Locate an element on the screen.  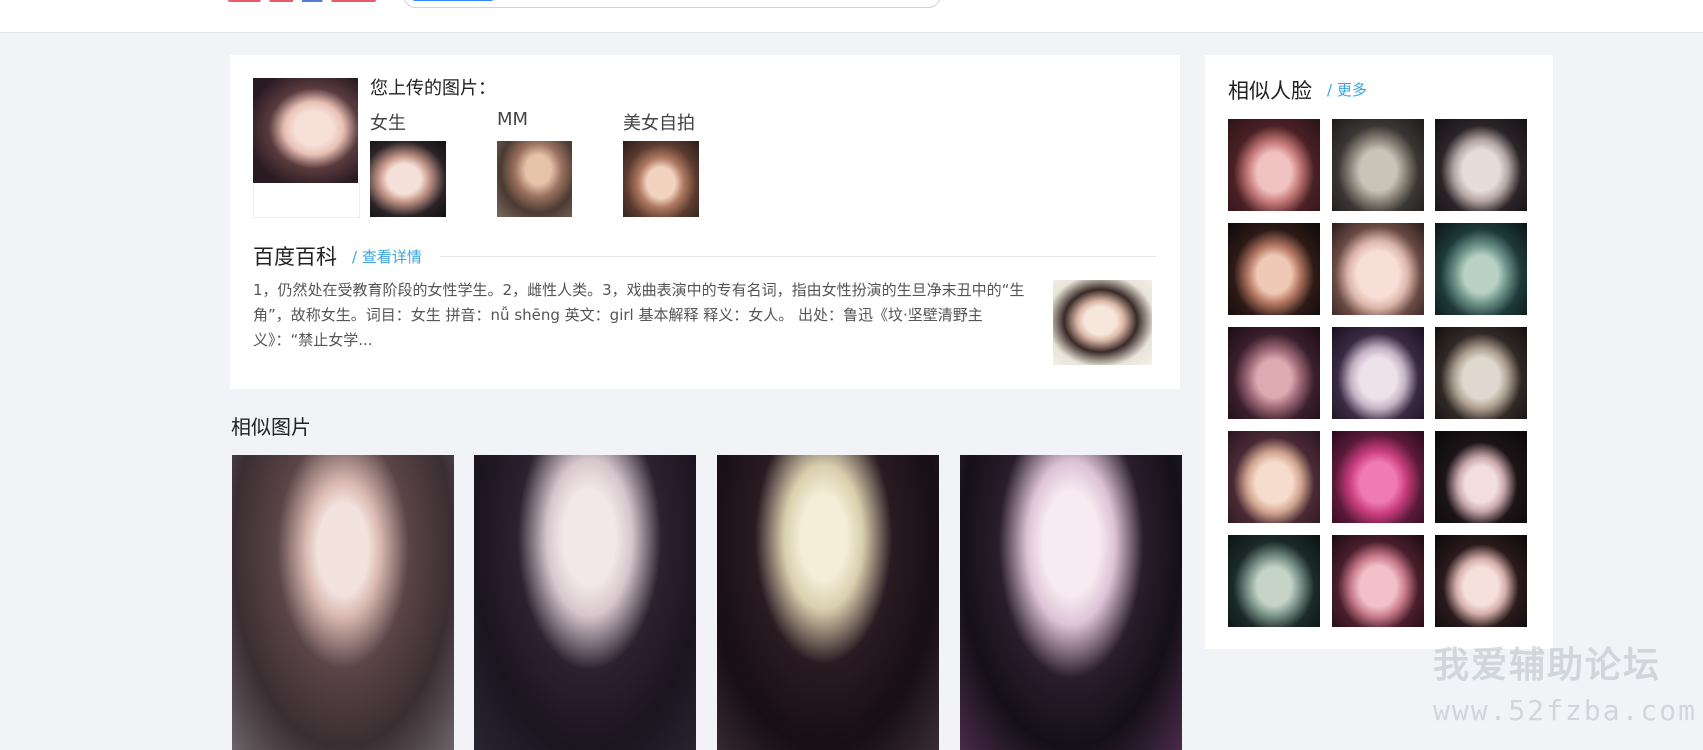
watermark-url: www.52fzba.com is located at coordinates (1565, 710).